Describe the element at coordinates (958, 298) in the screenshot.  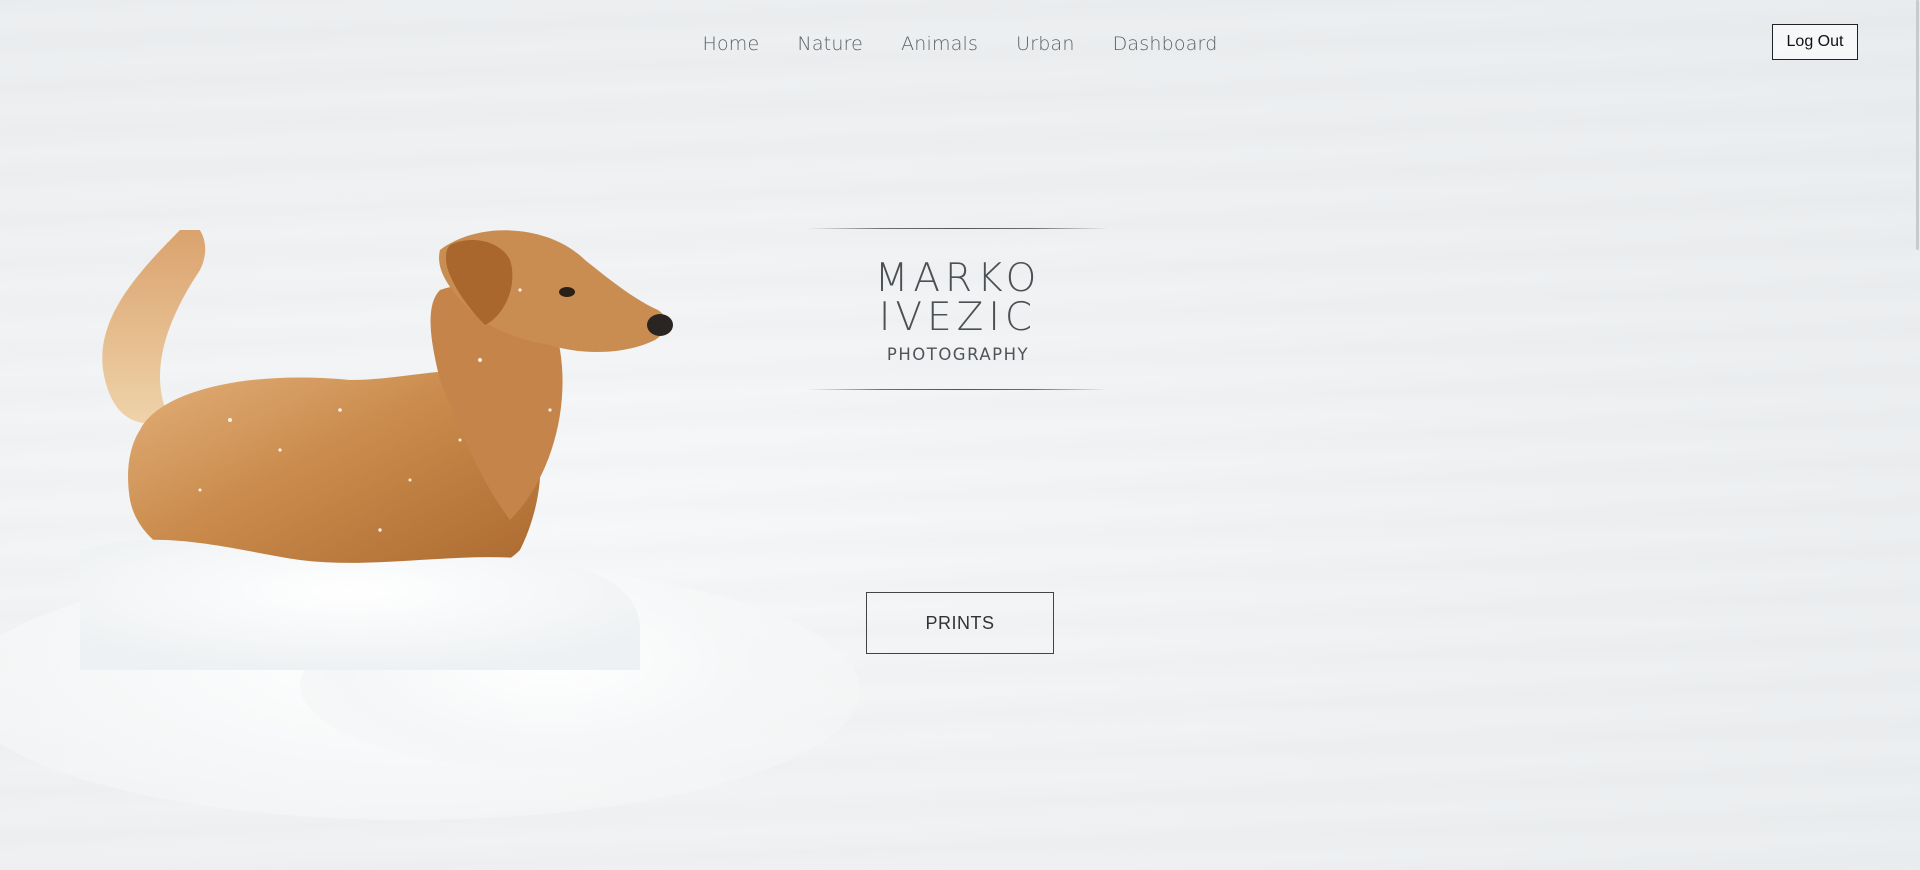
I see `brand-title: MARKO IVEZIC` at that location.